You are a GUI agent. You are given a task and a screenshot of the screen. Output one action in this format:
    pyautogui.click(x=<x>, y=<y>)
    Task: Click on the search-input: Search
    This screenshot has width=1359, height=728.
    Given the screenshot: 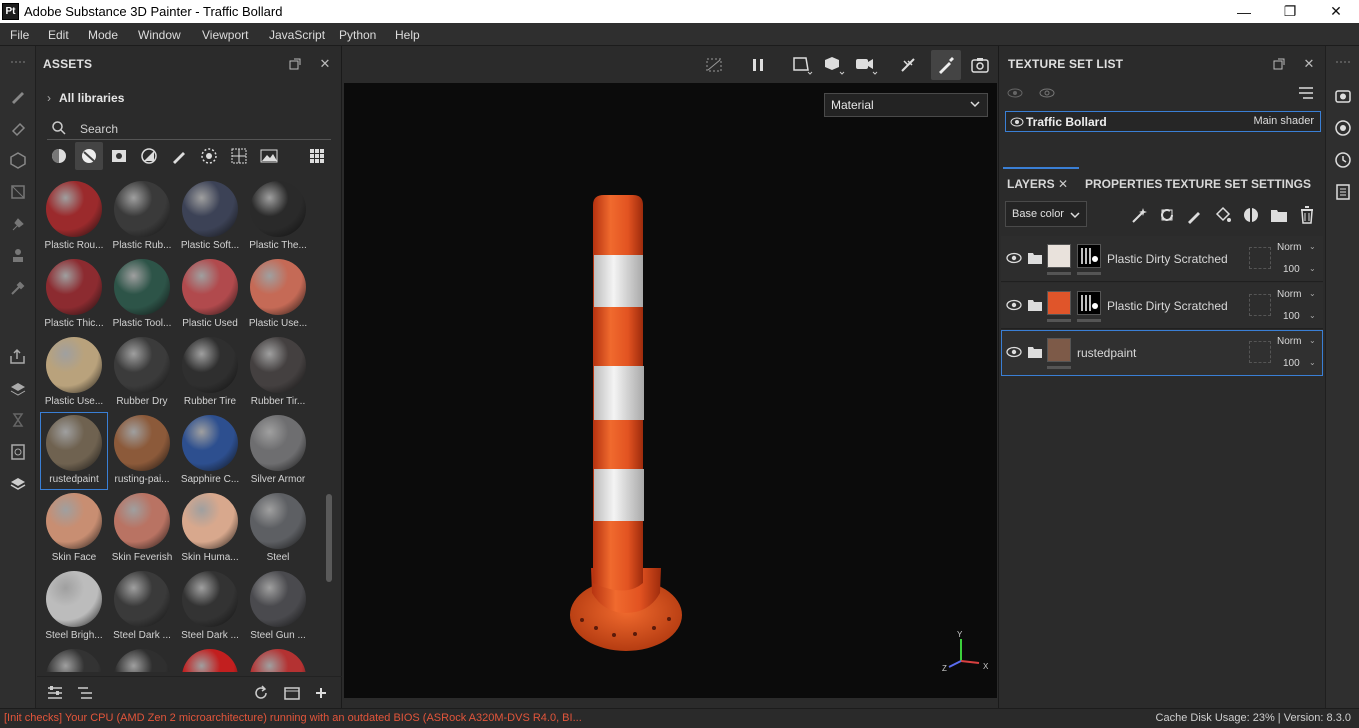 What is the action you would take?
    pyautogui.click(x=189, y=129)
    